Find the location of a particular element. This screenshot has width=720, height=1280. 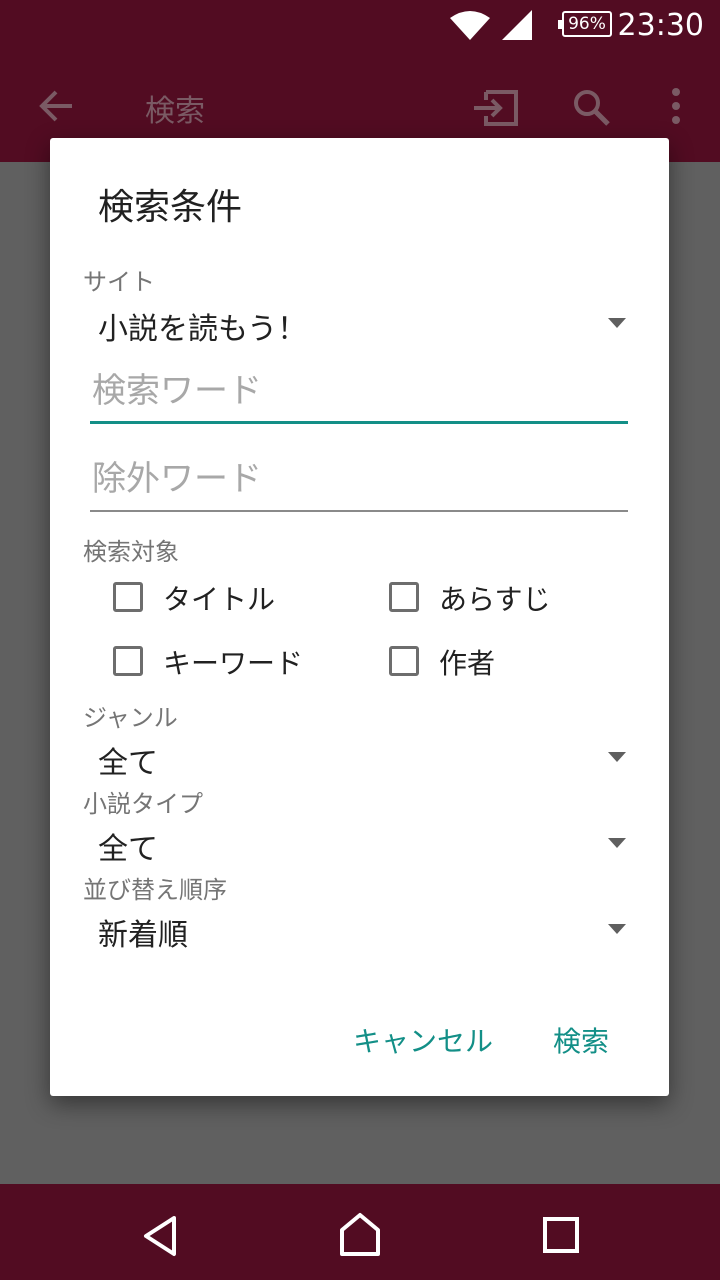

search-target-label: 検索対象 is located at coordinates (131, 552).